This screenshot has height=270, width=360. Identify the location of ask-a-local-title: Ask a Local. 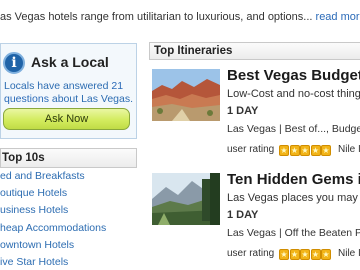
(70, 62).